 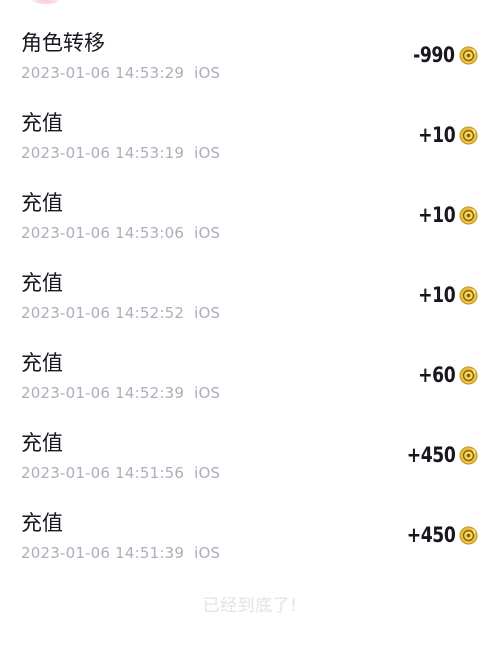 What do you see at coordinates (103, 233) in the screenshot?
I see `transaction-timestamp: 2023-01-06 14:53:06` at bounding box center [103, 233].